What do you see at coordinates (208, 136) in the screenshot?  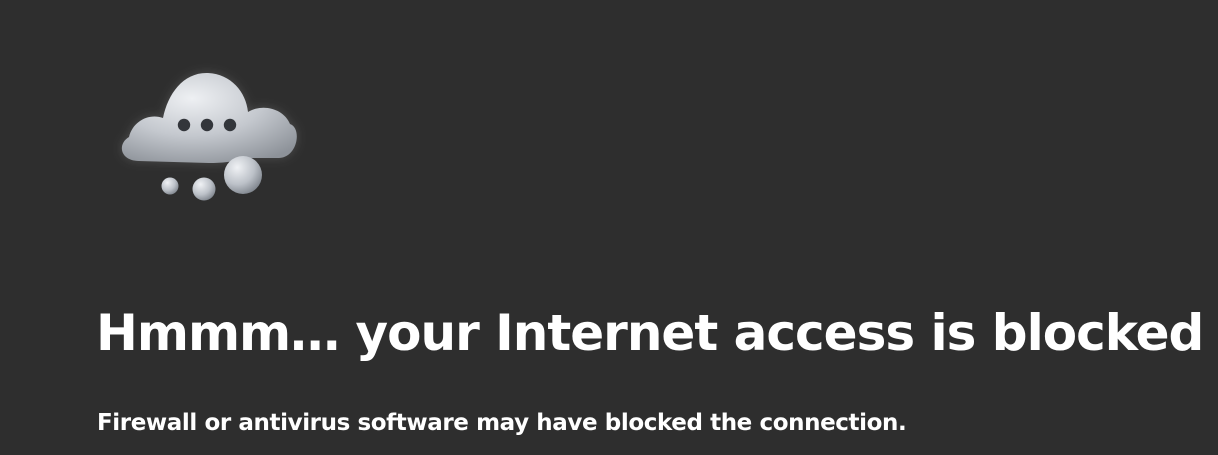 I see `cloud-thinking-icon` at bounding box center [208, 136].